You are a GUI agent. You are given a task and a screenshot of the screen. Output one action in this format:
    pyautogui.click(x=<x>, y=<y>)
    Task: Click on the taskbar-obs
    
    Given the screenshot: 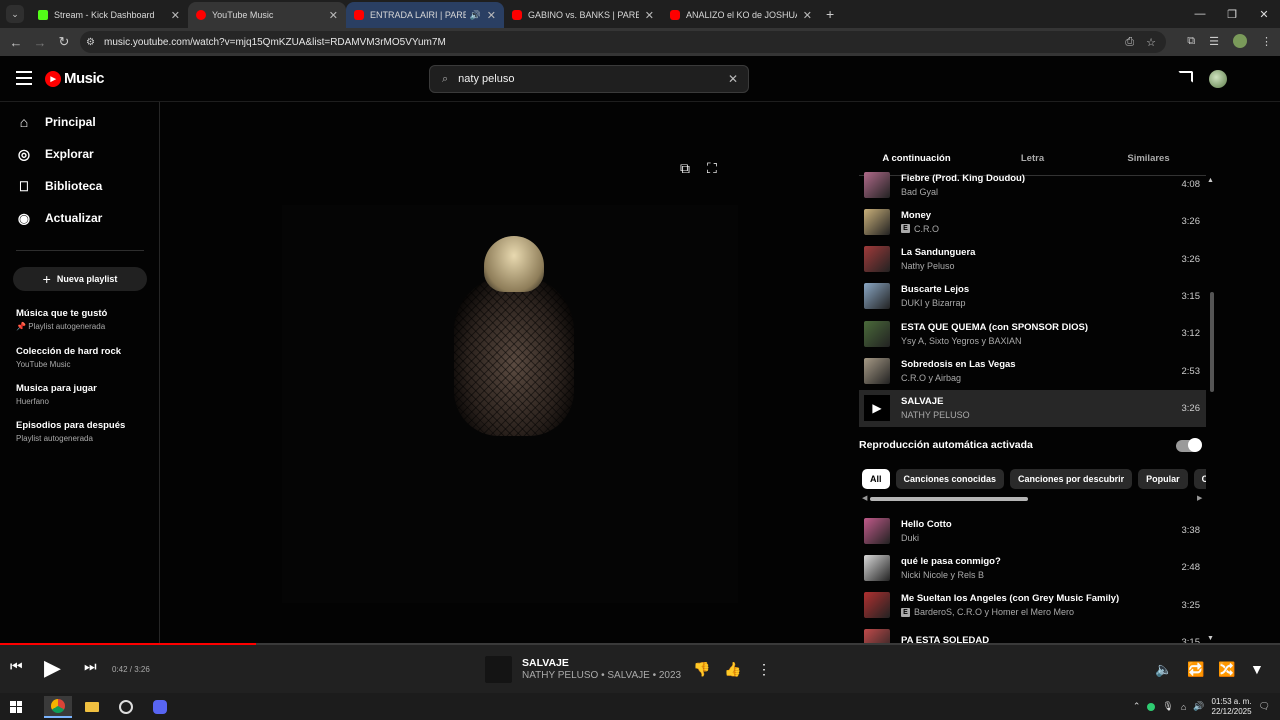 What is the action you would take?
    pyautogui.click(x=126, y=707)
    